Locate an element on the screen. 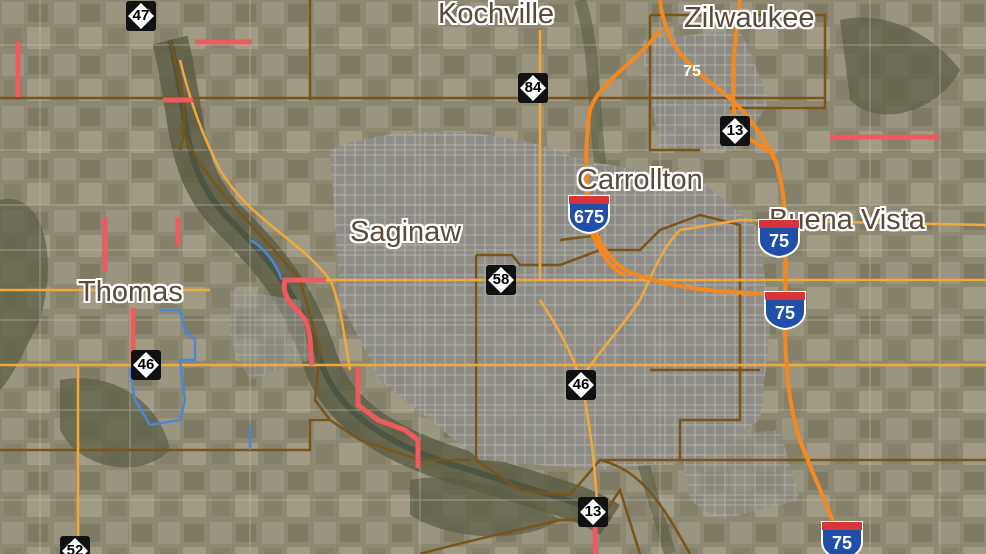  route-shield-label: 47 is located at coordinates (141, 15).